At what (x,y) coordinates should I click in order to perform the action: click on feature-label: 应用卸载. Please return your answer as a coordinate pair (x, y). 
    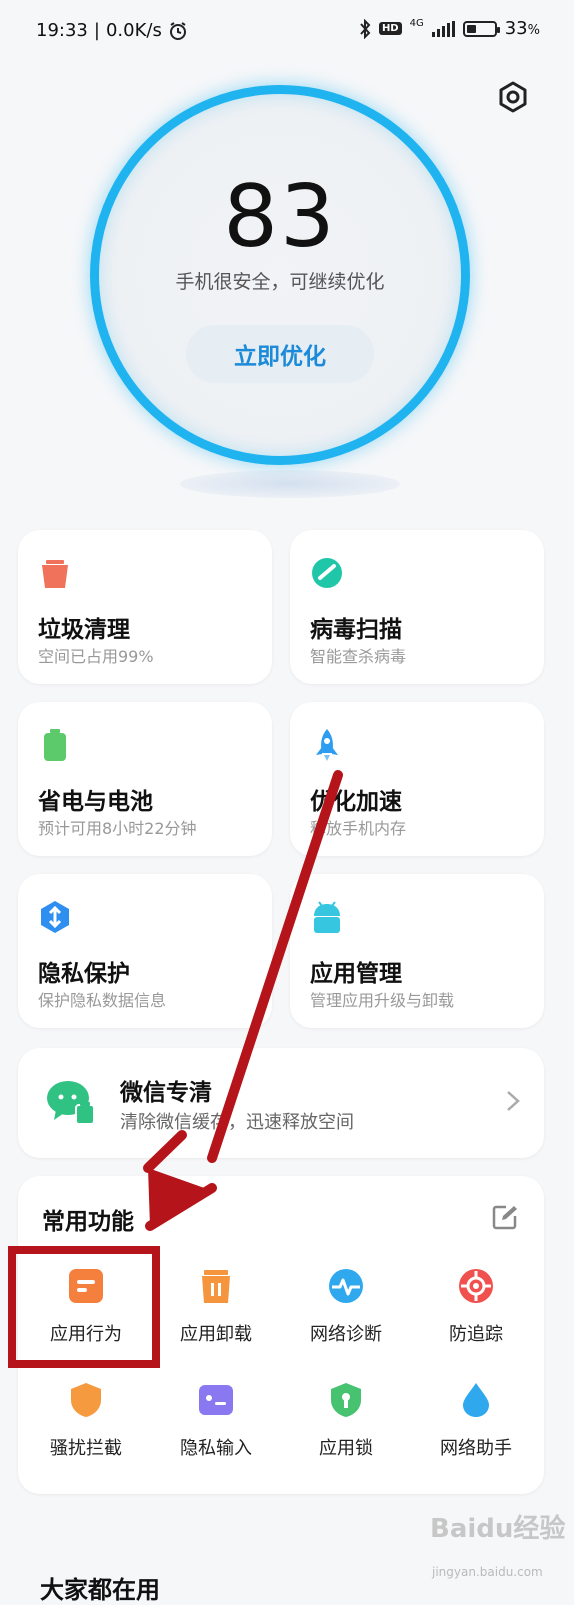
    Looking at the image, I should click on (216, 1334).